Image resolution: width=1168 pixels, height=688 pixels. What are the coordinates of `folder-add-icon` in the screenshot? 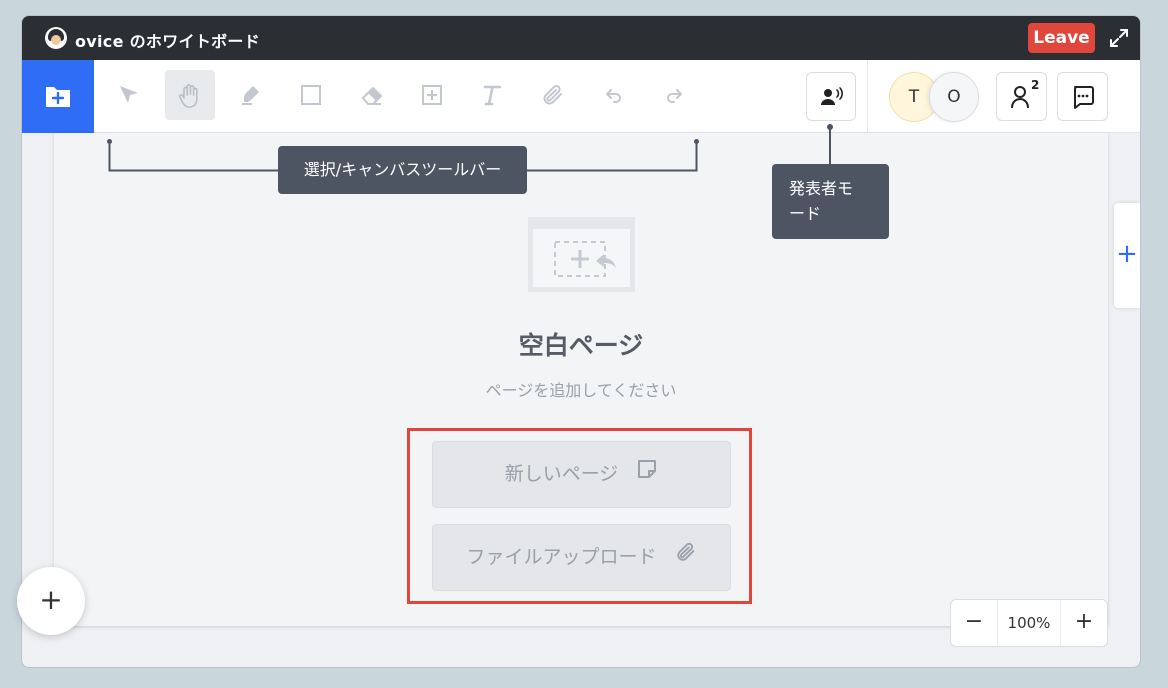 It's located at (58, 97).